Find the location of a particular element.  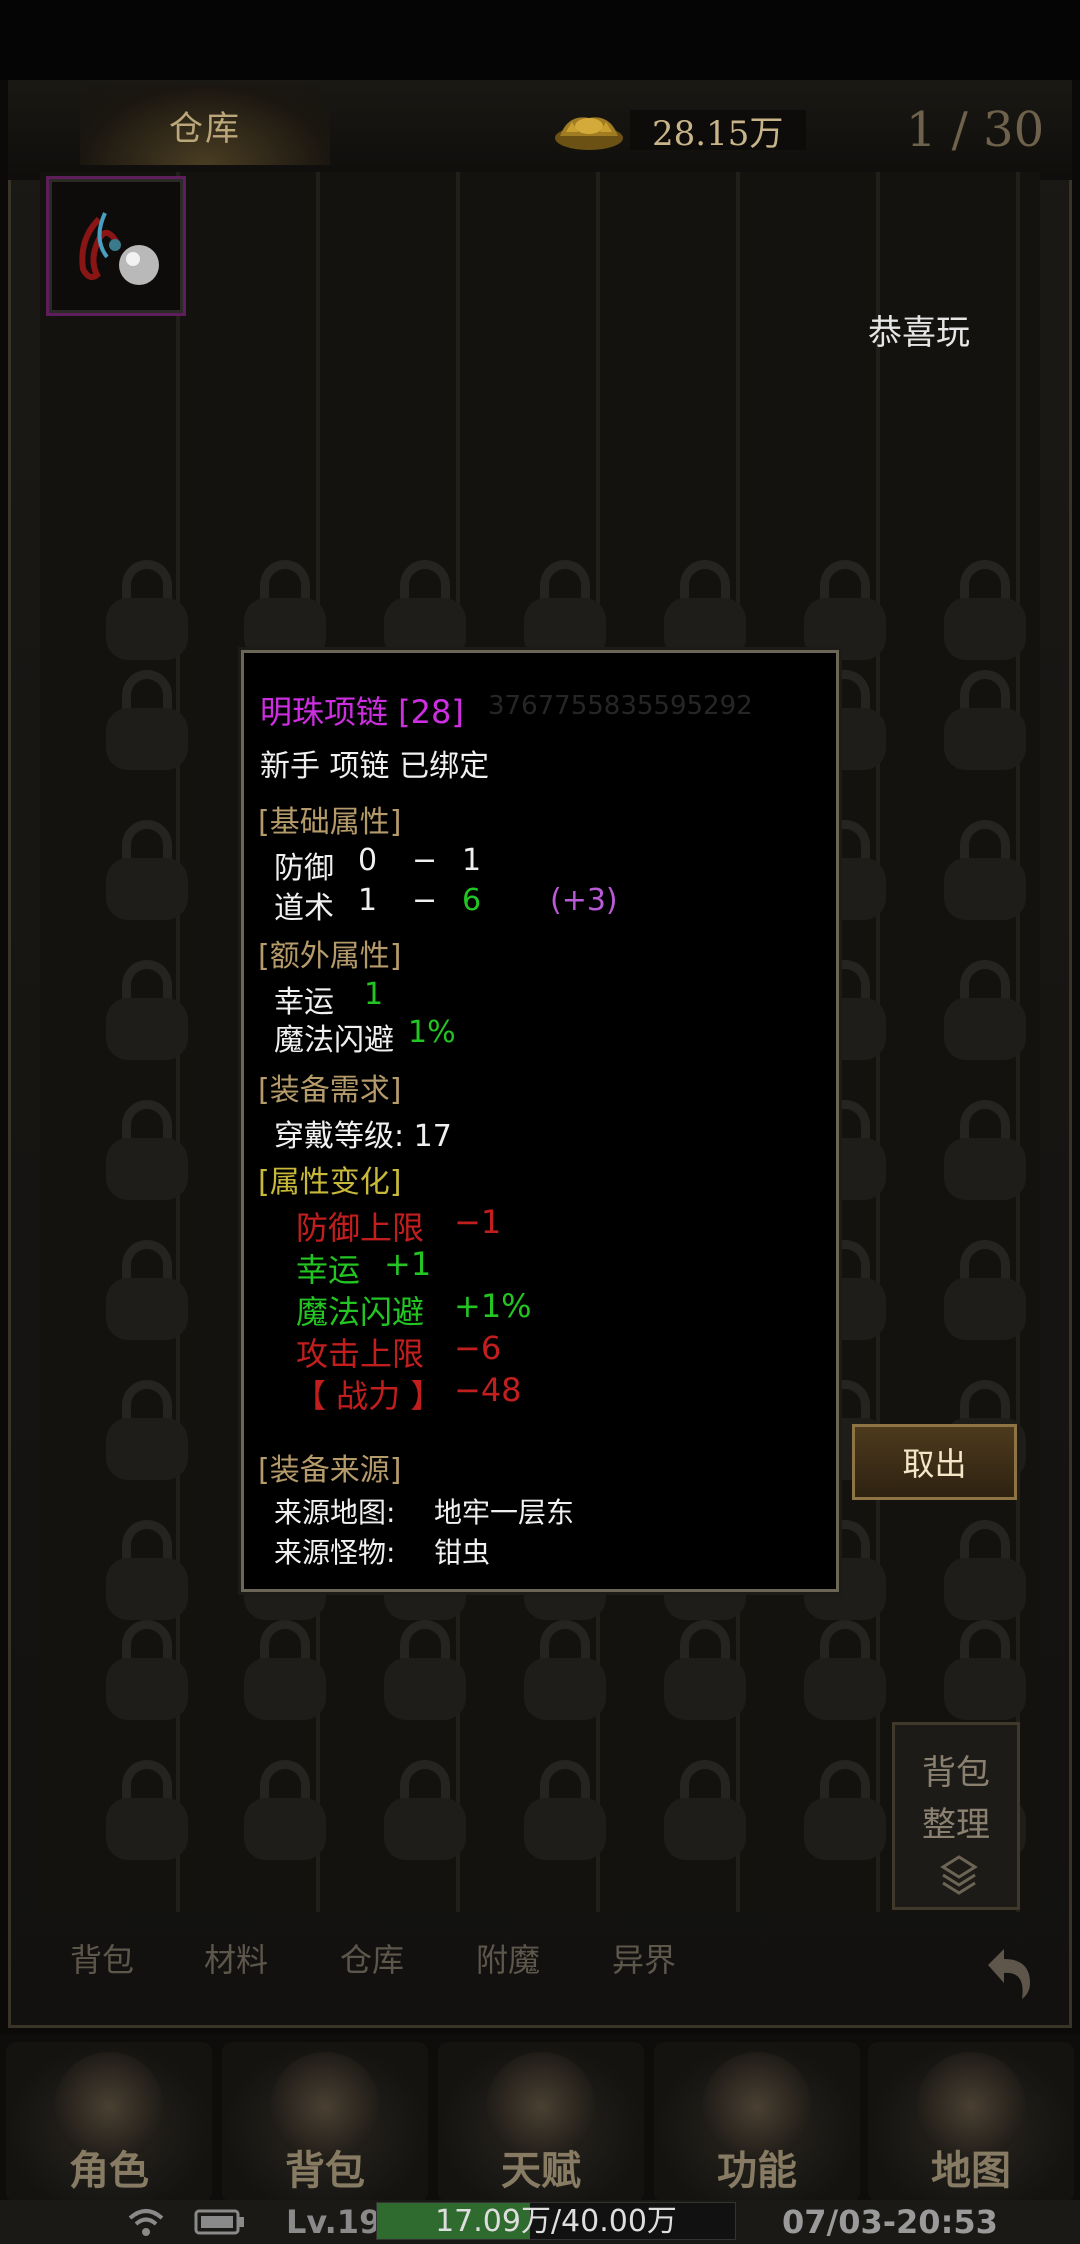

bag-tabs: 背包 材料 仓库 附魔 异界 is located at coordinates (490, 1965).